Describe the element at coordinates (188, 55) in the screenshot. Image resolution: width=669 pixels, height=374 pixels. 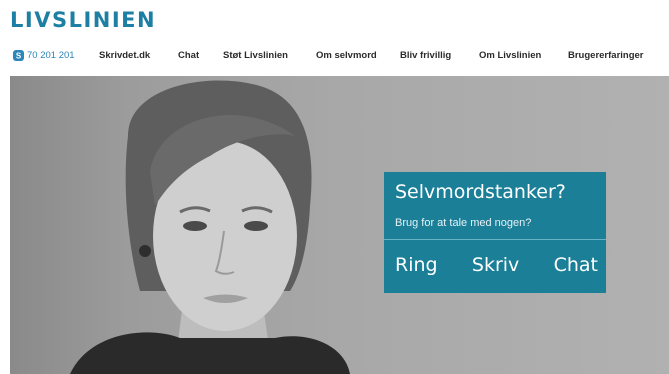
I see `nav-item-chat: Chat` at that location.